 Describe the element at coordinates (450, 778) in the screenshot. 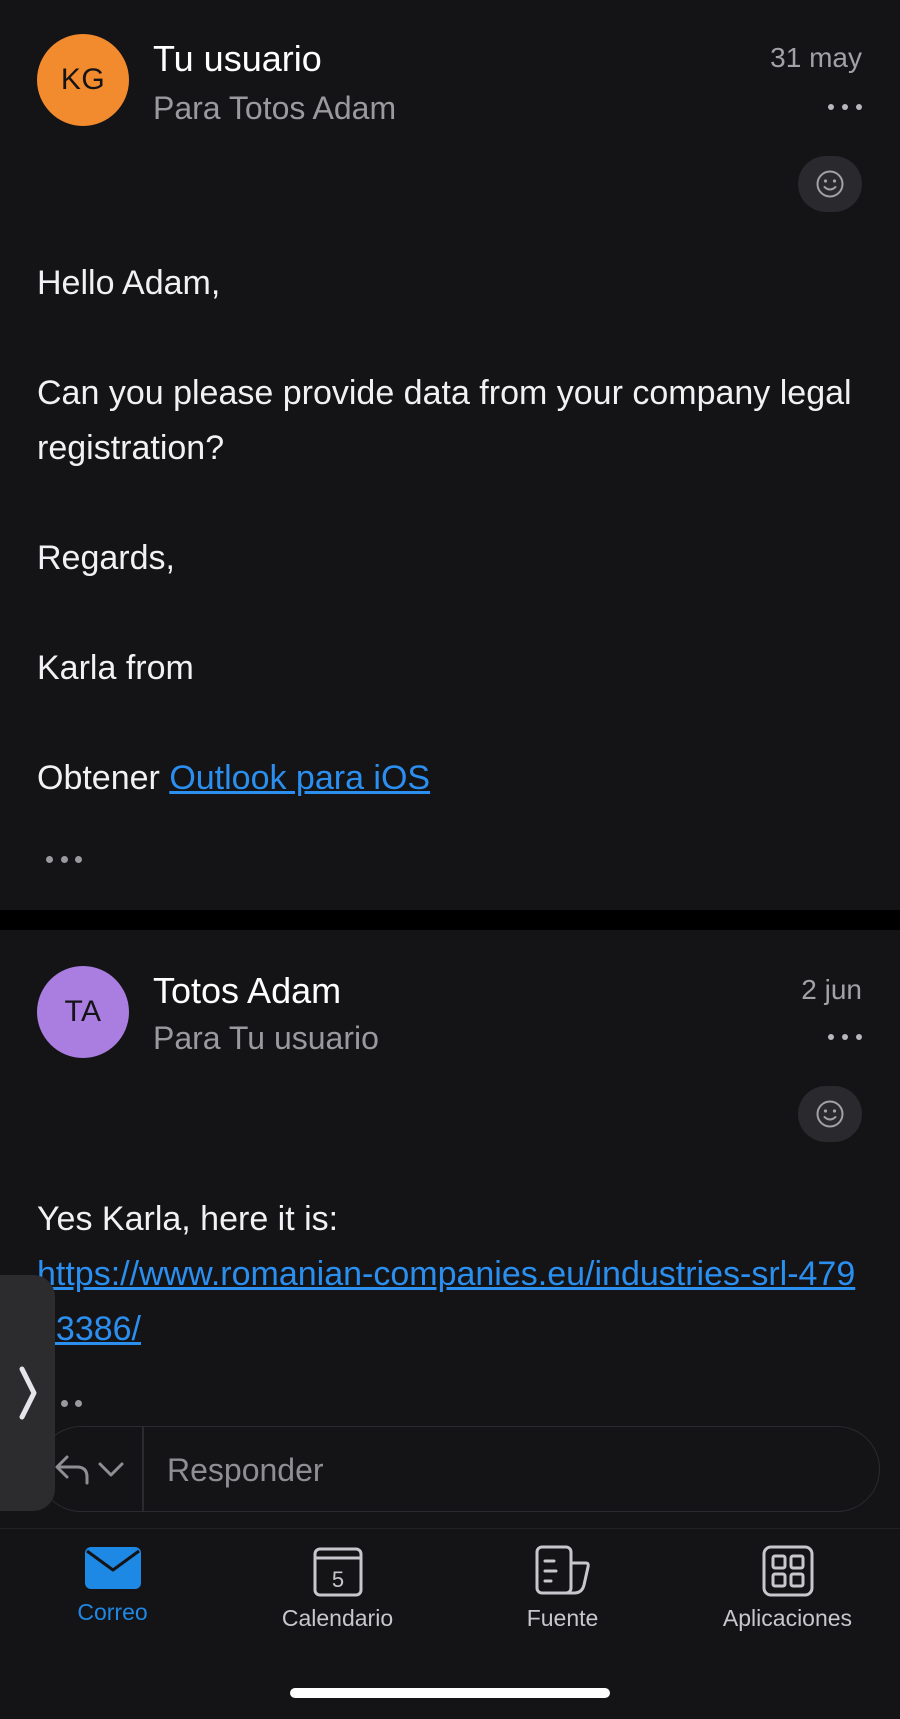

I see `footer-line: Obtener Outlook para iOS` at that location.